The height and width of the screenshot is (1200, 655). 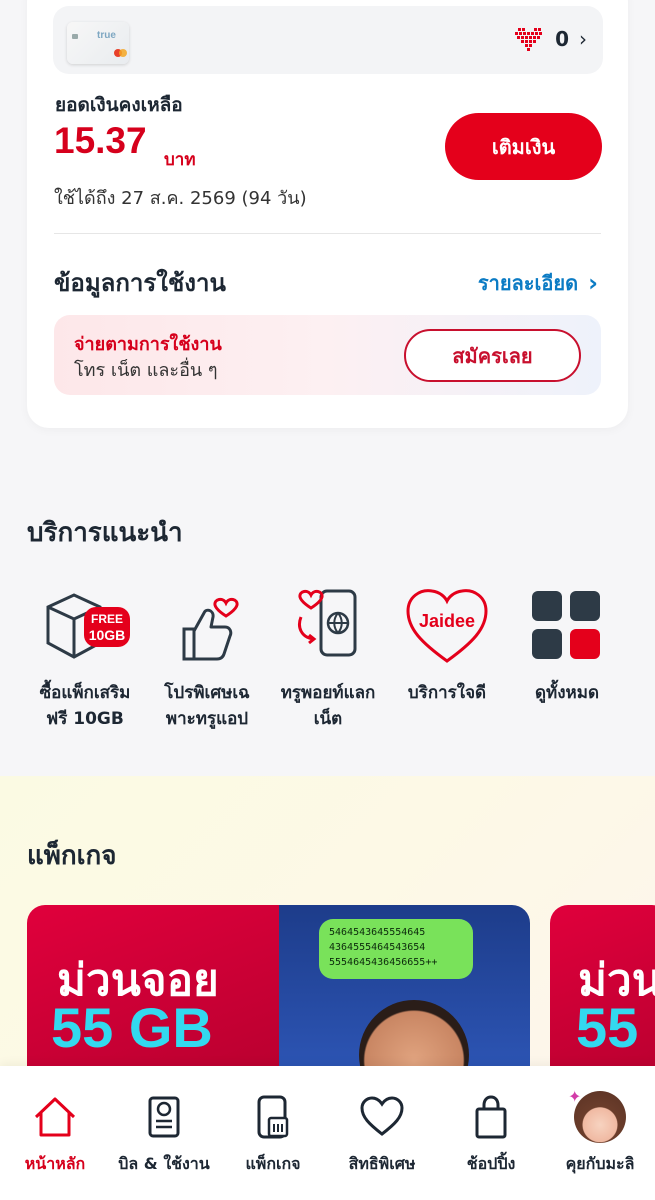 What do you see at coordinates (328, 40) in the screenshot?
I see `payment-card-strip: true 0 ›` at bounding box center [328, 40].